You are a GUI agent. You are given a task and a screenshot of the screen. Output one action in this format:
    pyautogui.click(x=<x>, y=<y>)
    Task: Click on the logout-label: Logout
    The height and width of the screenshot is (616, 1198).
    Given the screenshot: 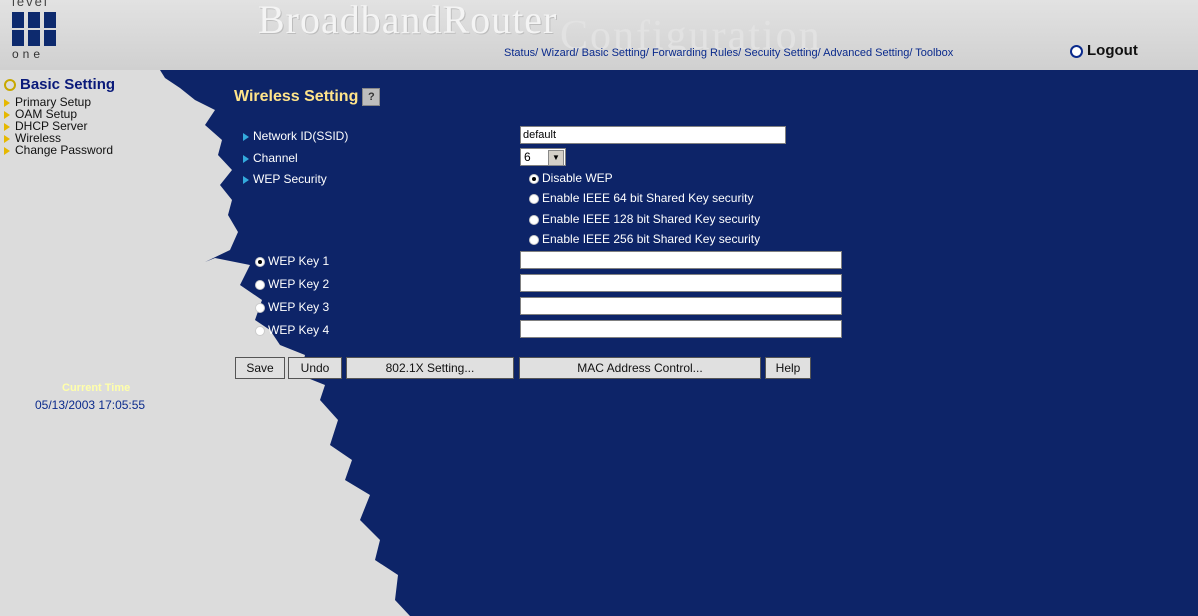 What is the action you would take?
    pyautogui.click(x=1112, y=50)
    